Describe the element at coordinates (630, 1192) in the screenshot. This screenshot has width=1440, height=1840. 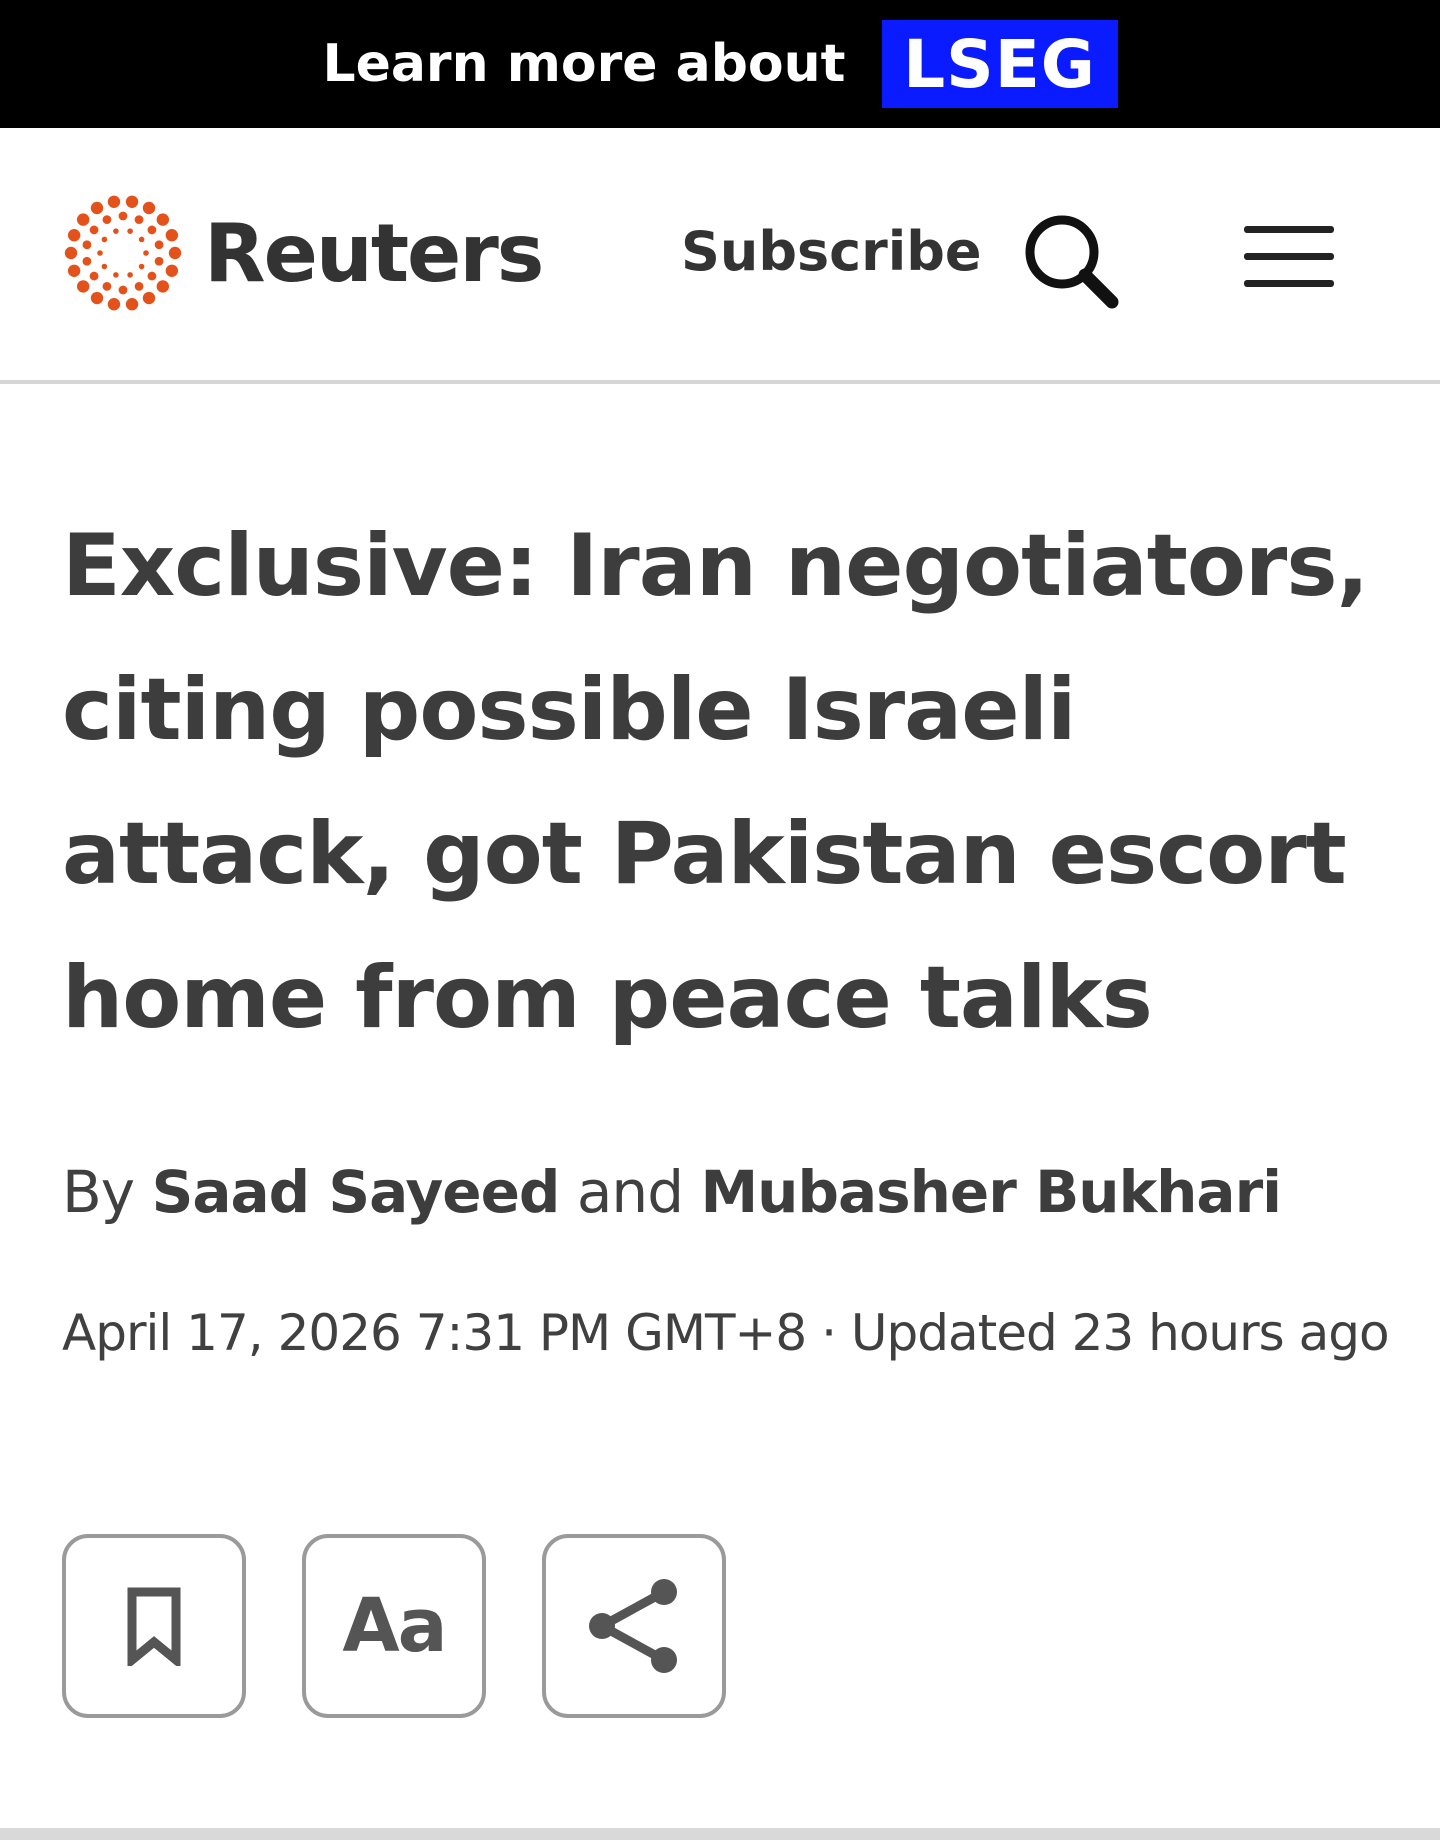
I see `byline-conjunction: and` at that location.